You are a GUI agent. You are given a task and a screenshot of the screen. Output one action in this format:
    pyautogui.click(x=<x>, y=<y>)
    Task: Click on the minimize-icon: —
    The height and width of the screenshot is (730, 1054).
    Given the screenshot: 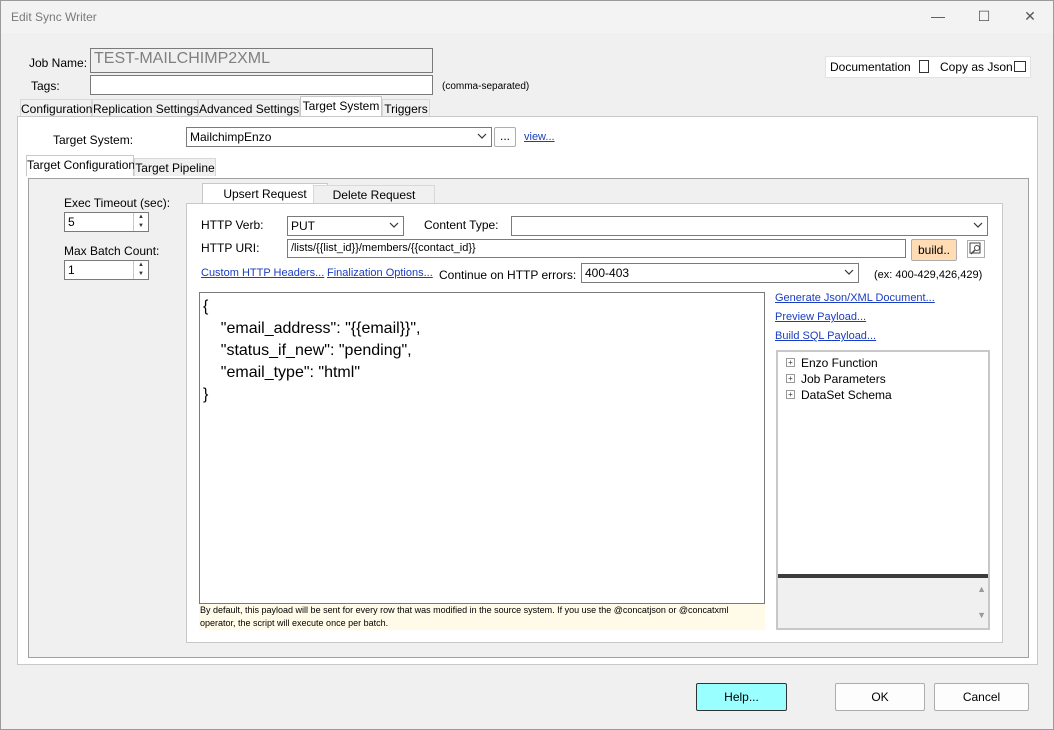 What is the action you would take?
    pyautogui.click(x=938, y=17)
    